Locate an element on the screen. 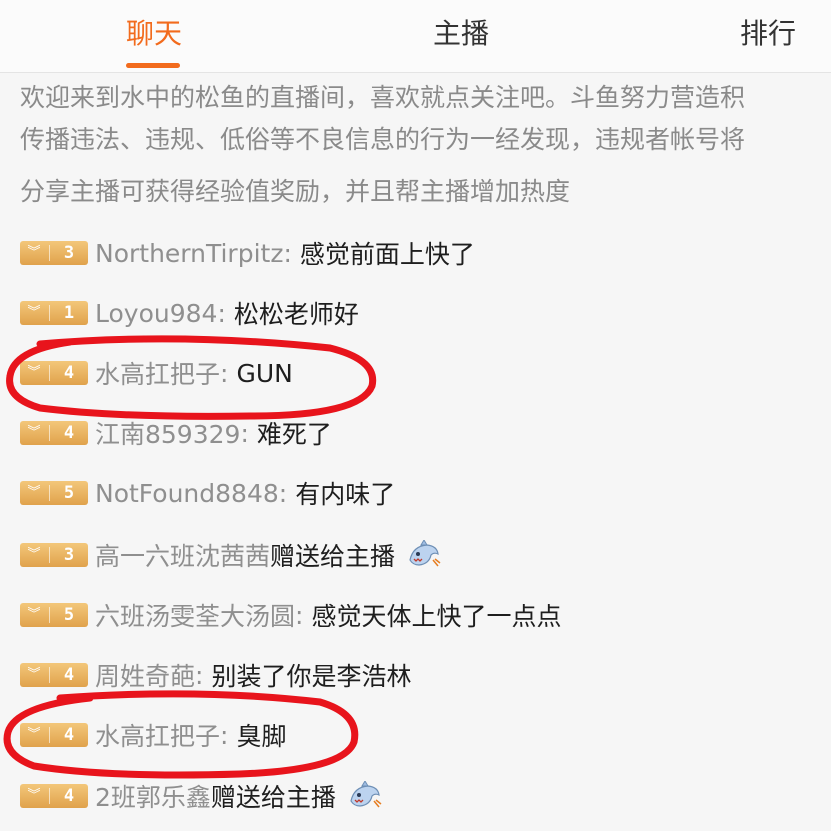 The height and width of the screenshot is (831, 831). tab-ranking: 排行 is located at coordinates (768, 34).